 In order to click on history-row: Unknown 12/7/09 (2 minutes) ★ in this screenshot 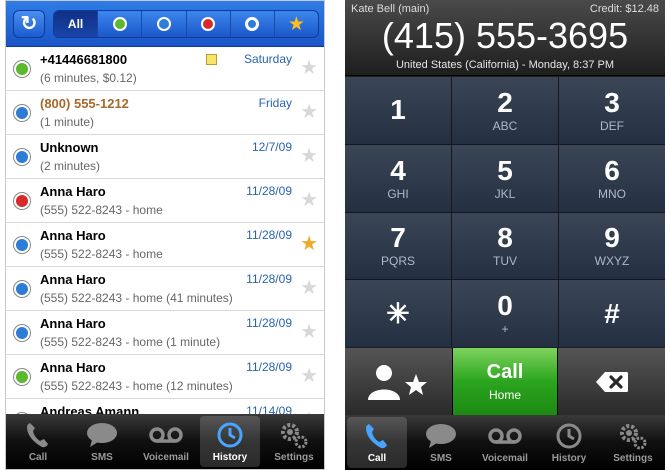, I will do `click(165, 157)`.